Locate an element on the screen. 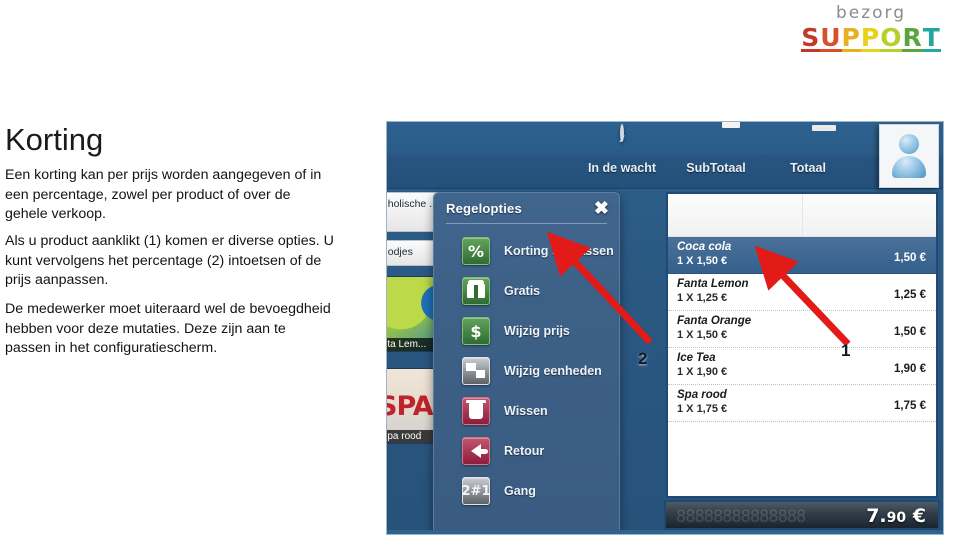 The height and width of the screenshot is (557, 959). toolbar-button-totaal: Totaal is located at coordinates (808, 150).